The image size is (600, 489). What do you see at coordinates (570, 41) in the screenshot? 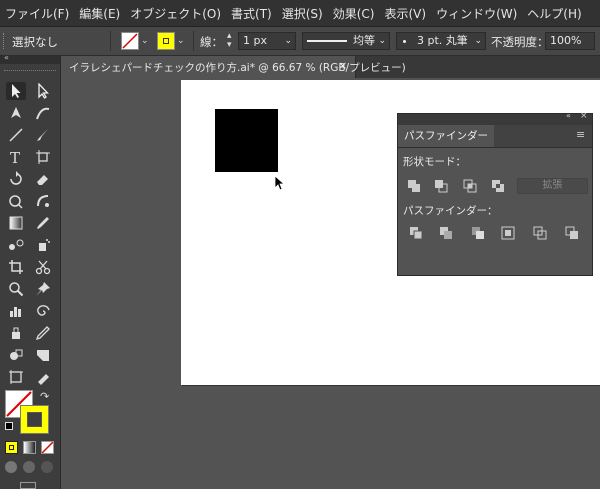
I see `opacity-field: 100%` at bounding box center [570, 41].